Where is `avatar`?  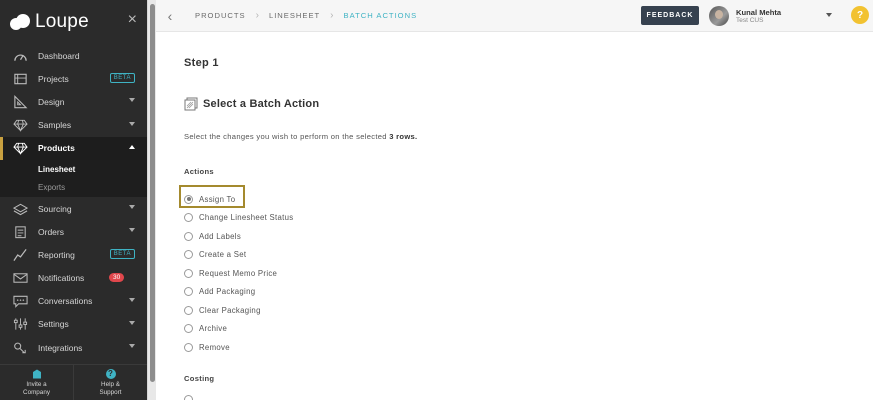
avatar is located at coordinates (719, 16).